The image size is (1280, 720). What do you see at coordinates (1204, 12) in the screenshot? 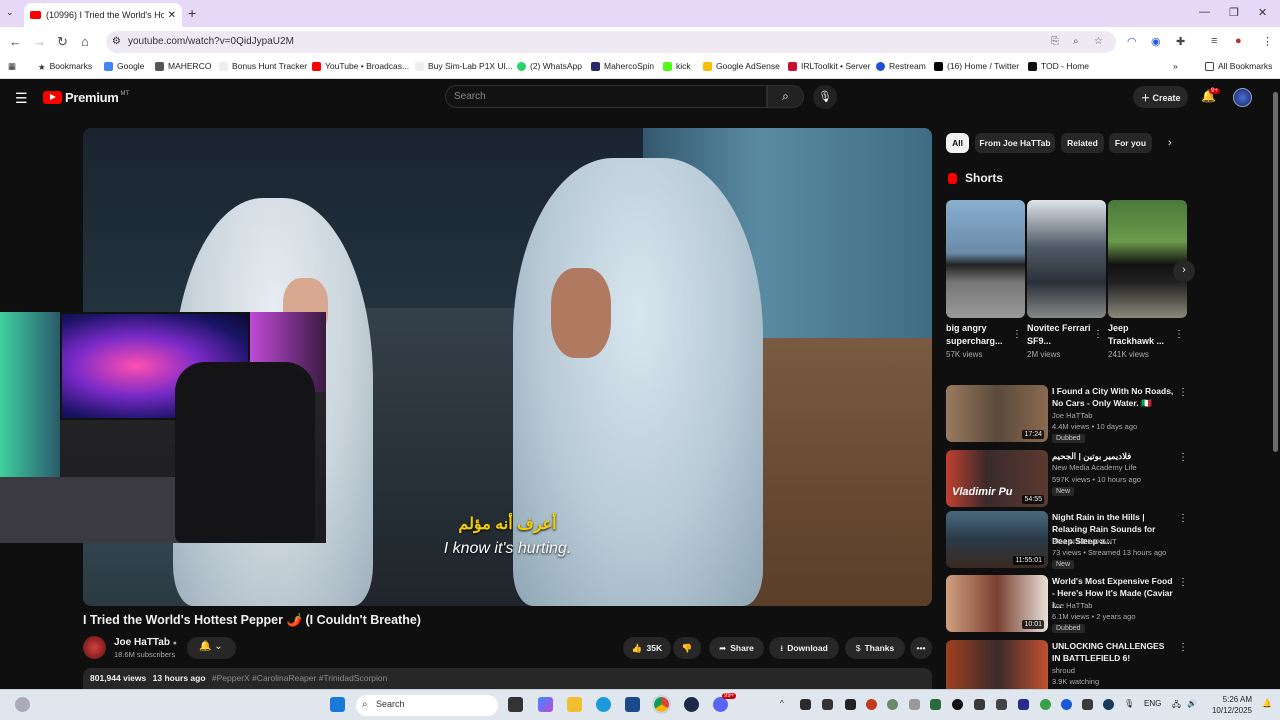
I see `window-minimize-button: —` at bounding box center [1204, 12].